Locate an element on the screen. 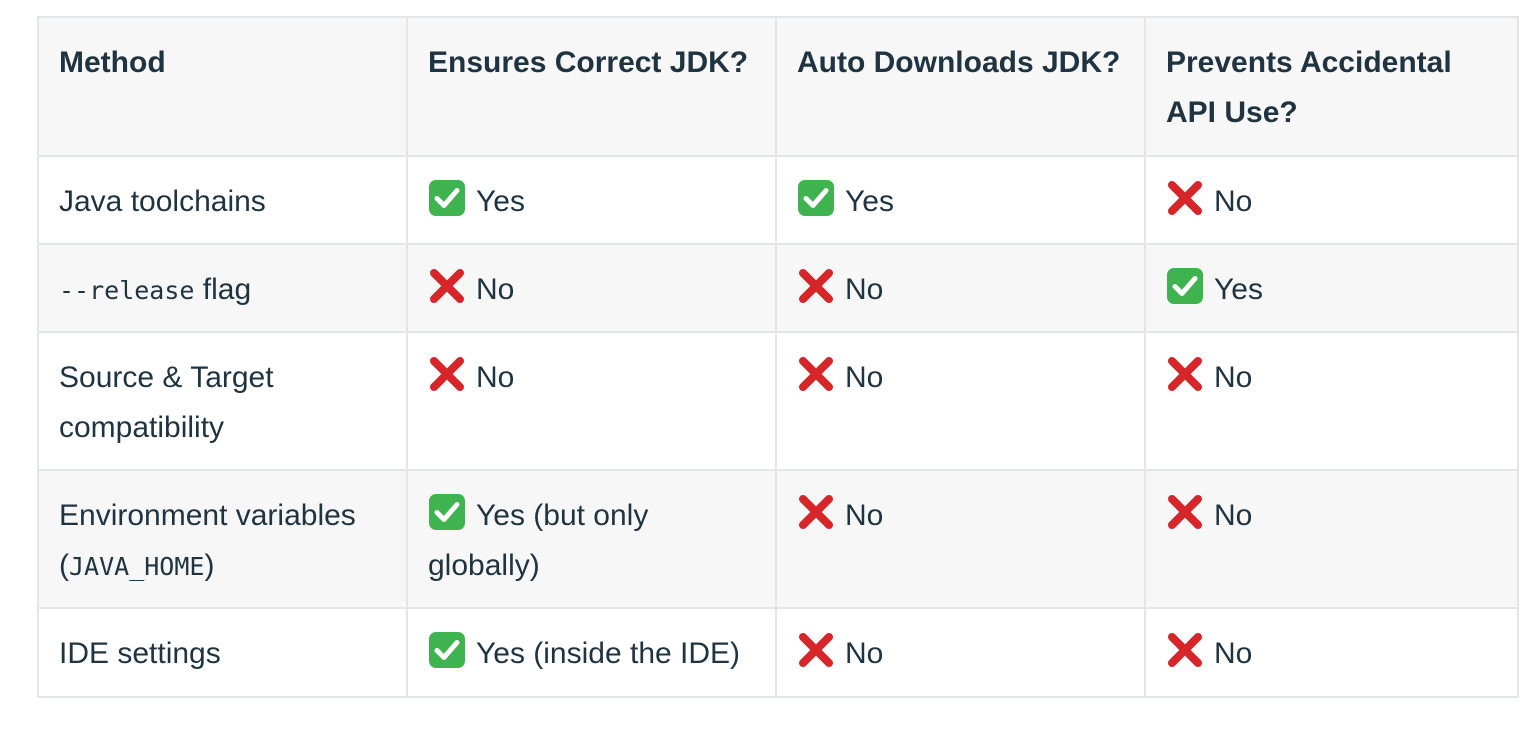  method-label: Java toolchains is located at coordinates (162, 201).